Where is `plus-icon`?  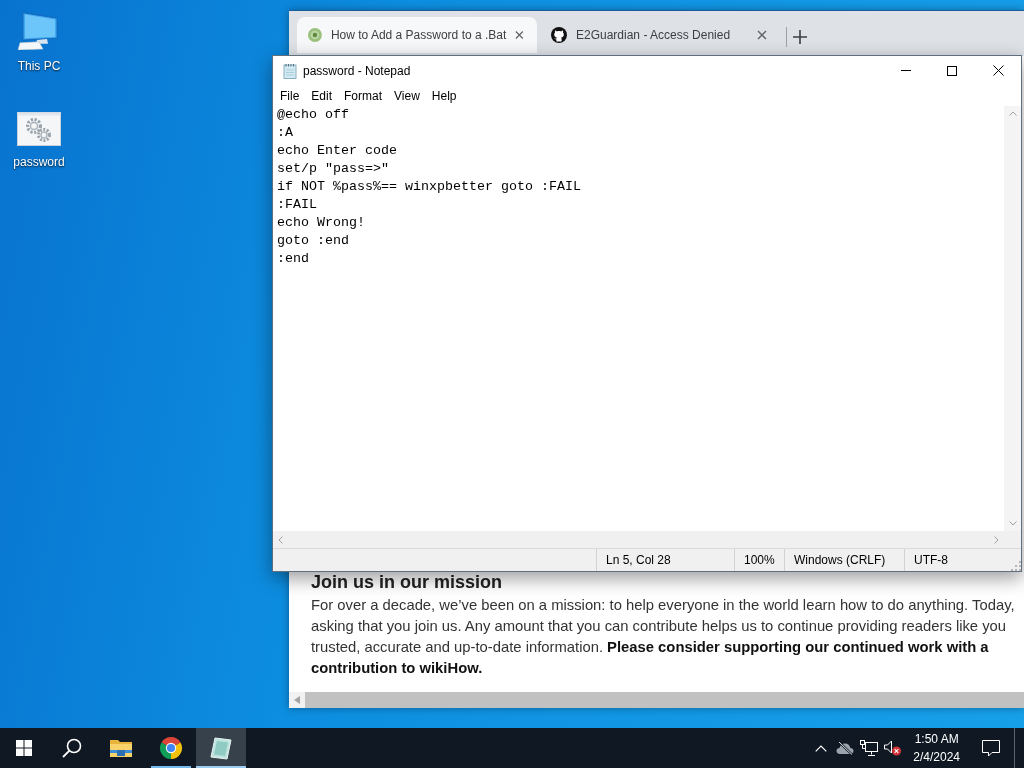 plus-icon is located at coordinates (800, 36).